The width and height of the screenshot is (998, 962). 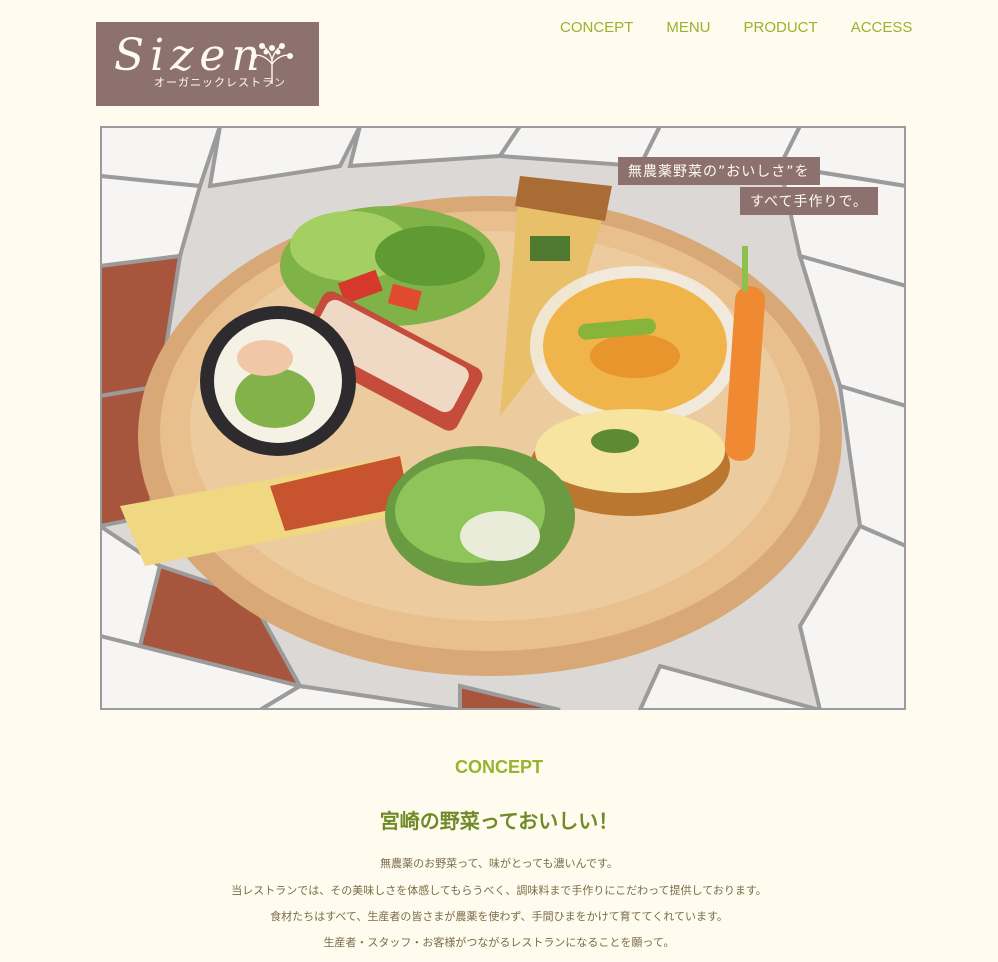 I want to click on nav-access: ACCESS, so click(x=882, y=27).